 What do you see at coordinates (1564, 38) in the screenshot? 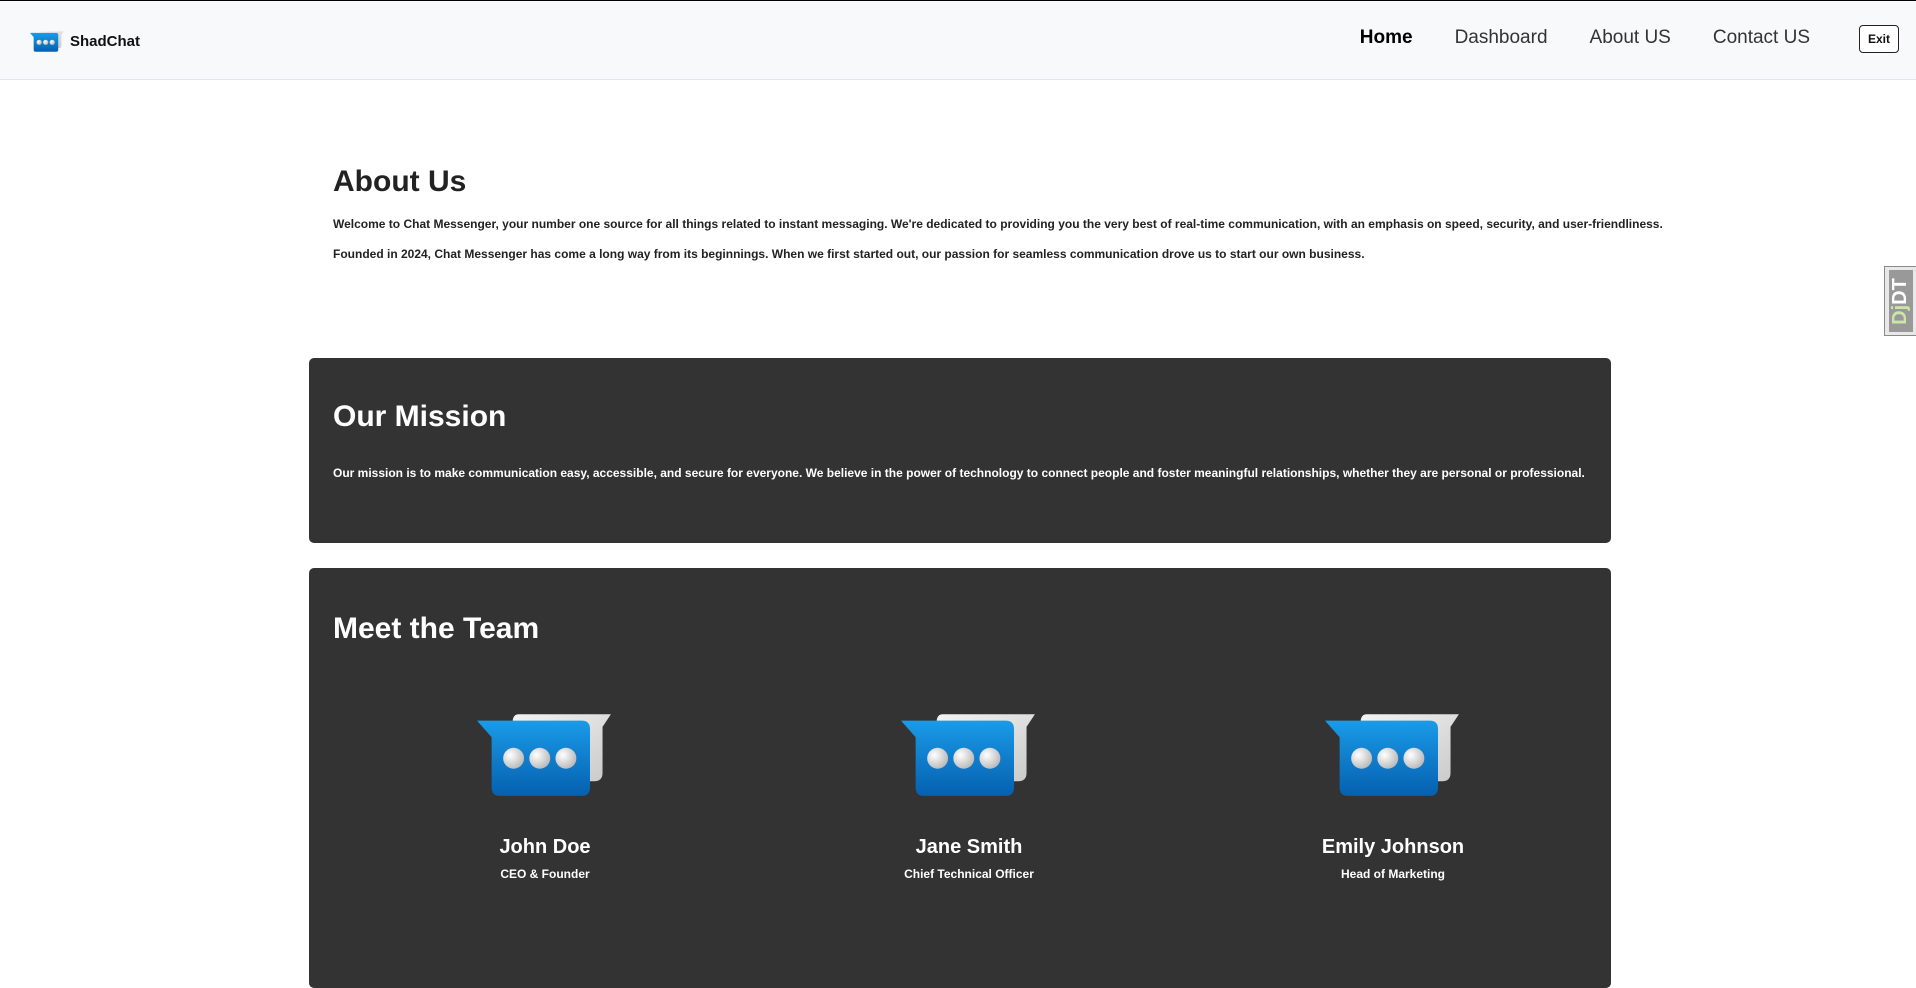
I see `nav-links: Home Dashboard About US Contact US` at bounding box center [1564, 38].